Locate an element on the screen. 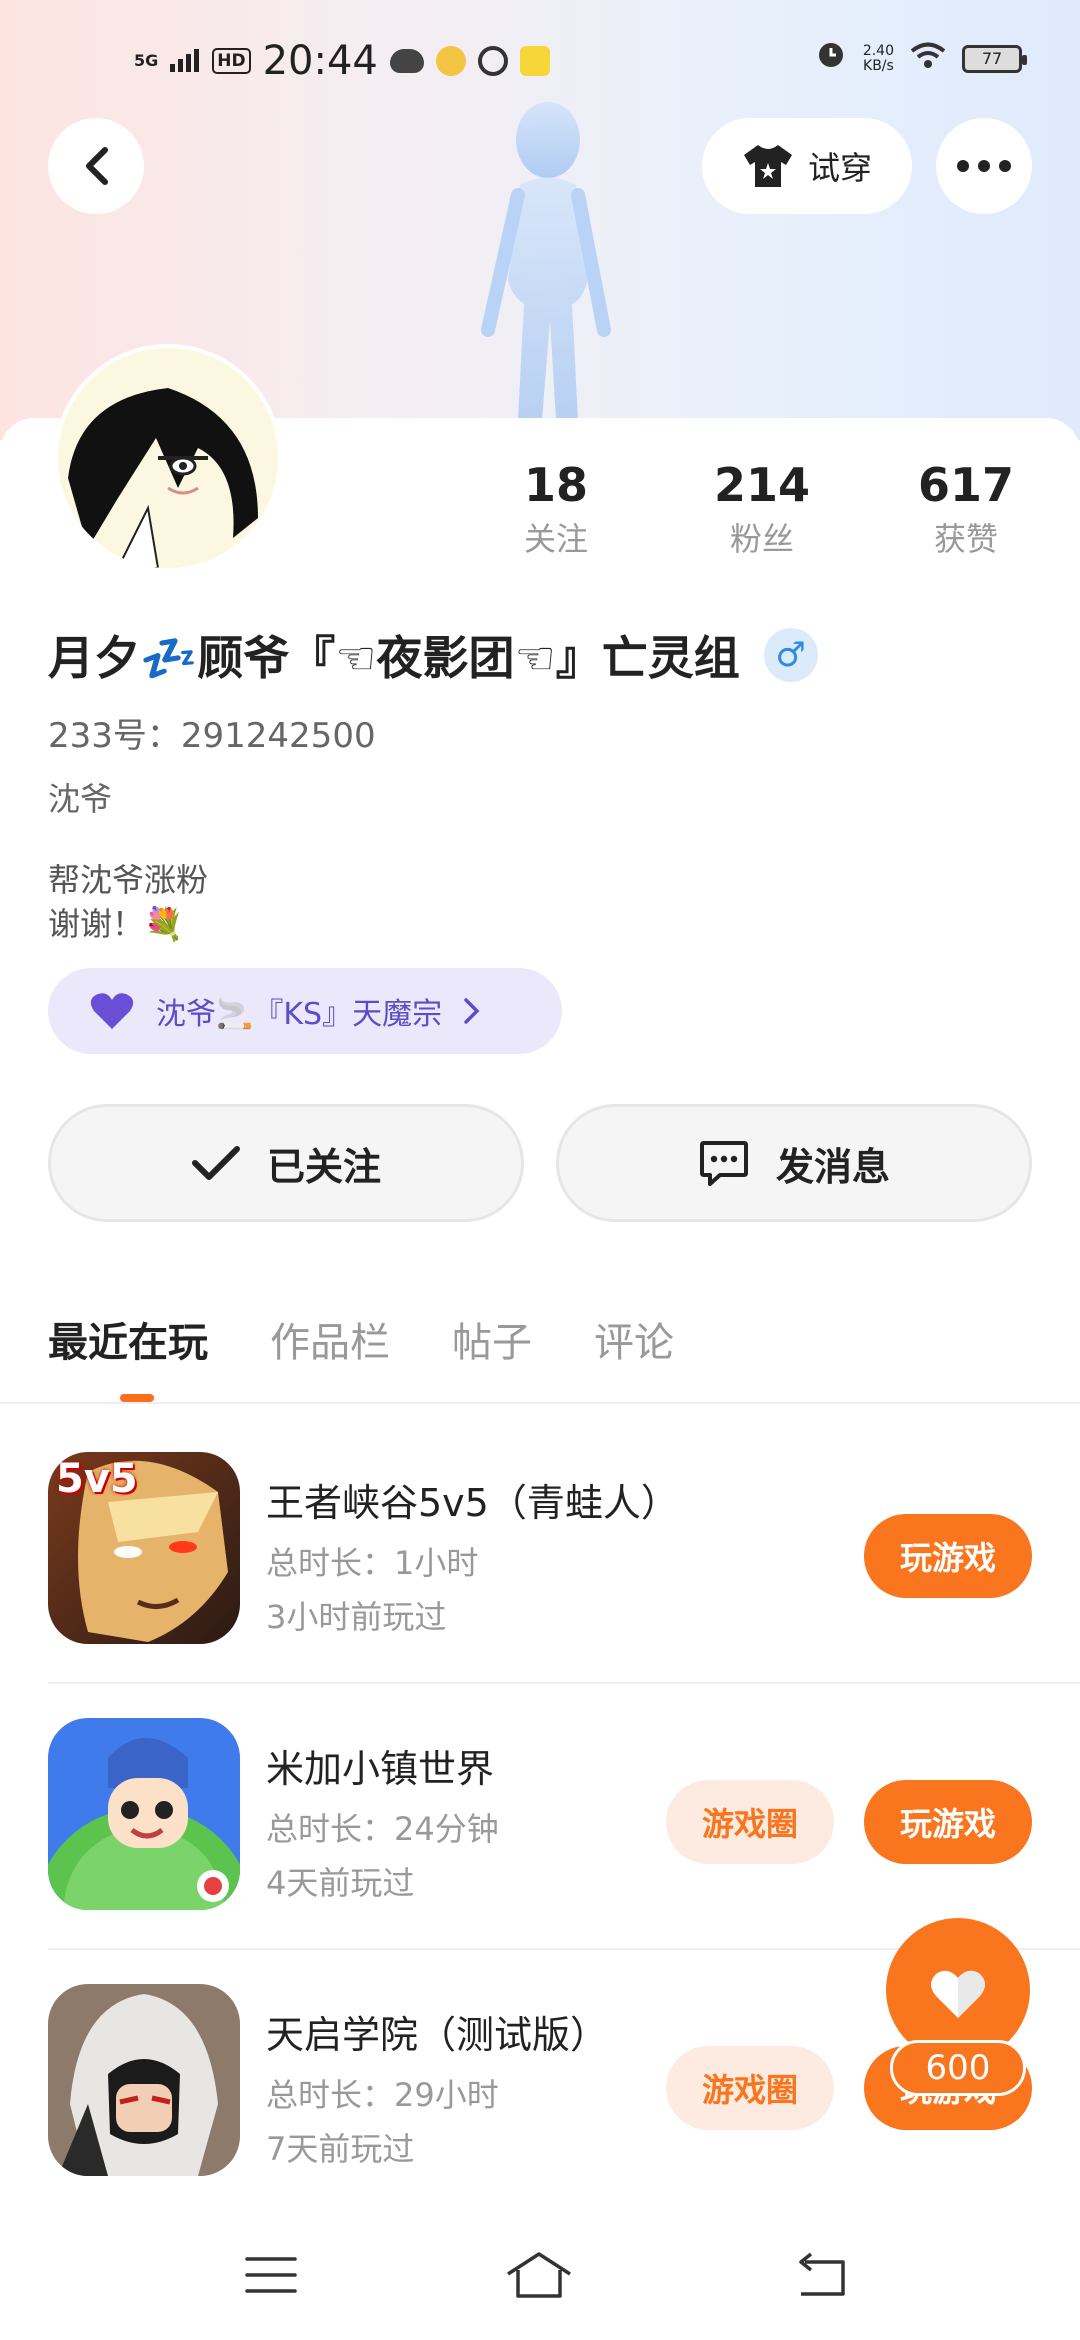 This screenshot has width=1080, height=2340. game-title: 米加小镇世界 is located at coordinates (380, 1769).